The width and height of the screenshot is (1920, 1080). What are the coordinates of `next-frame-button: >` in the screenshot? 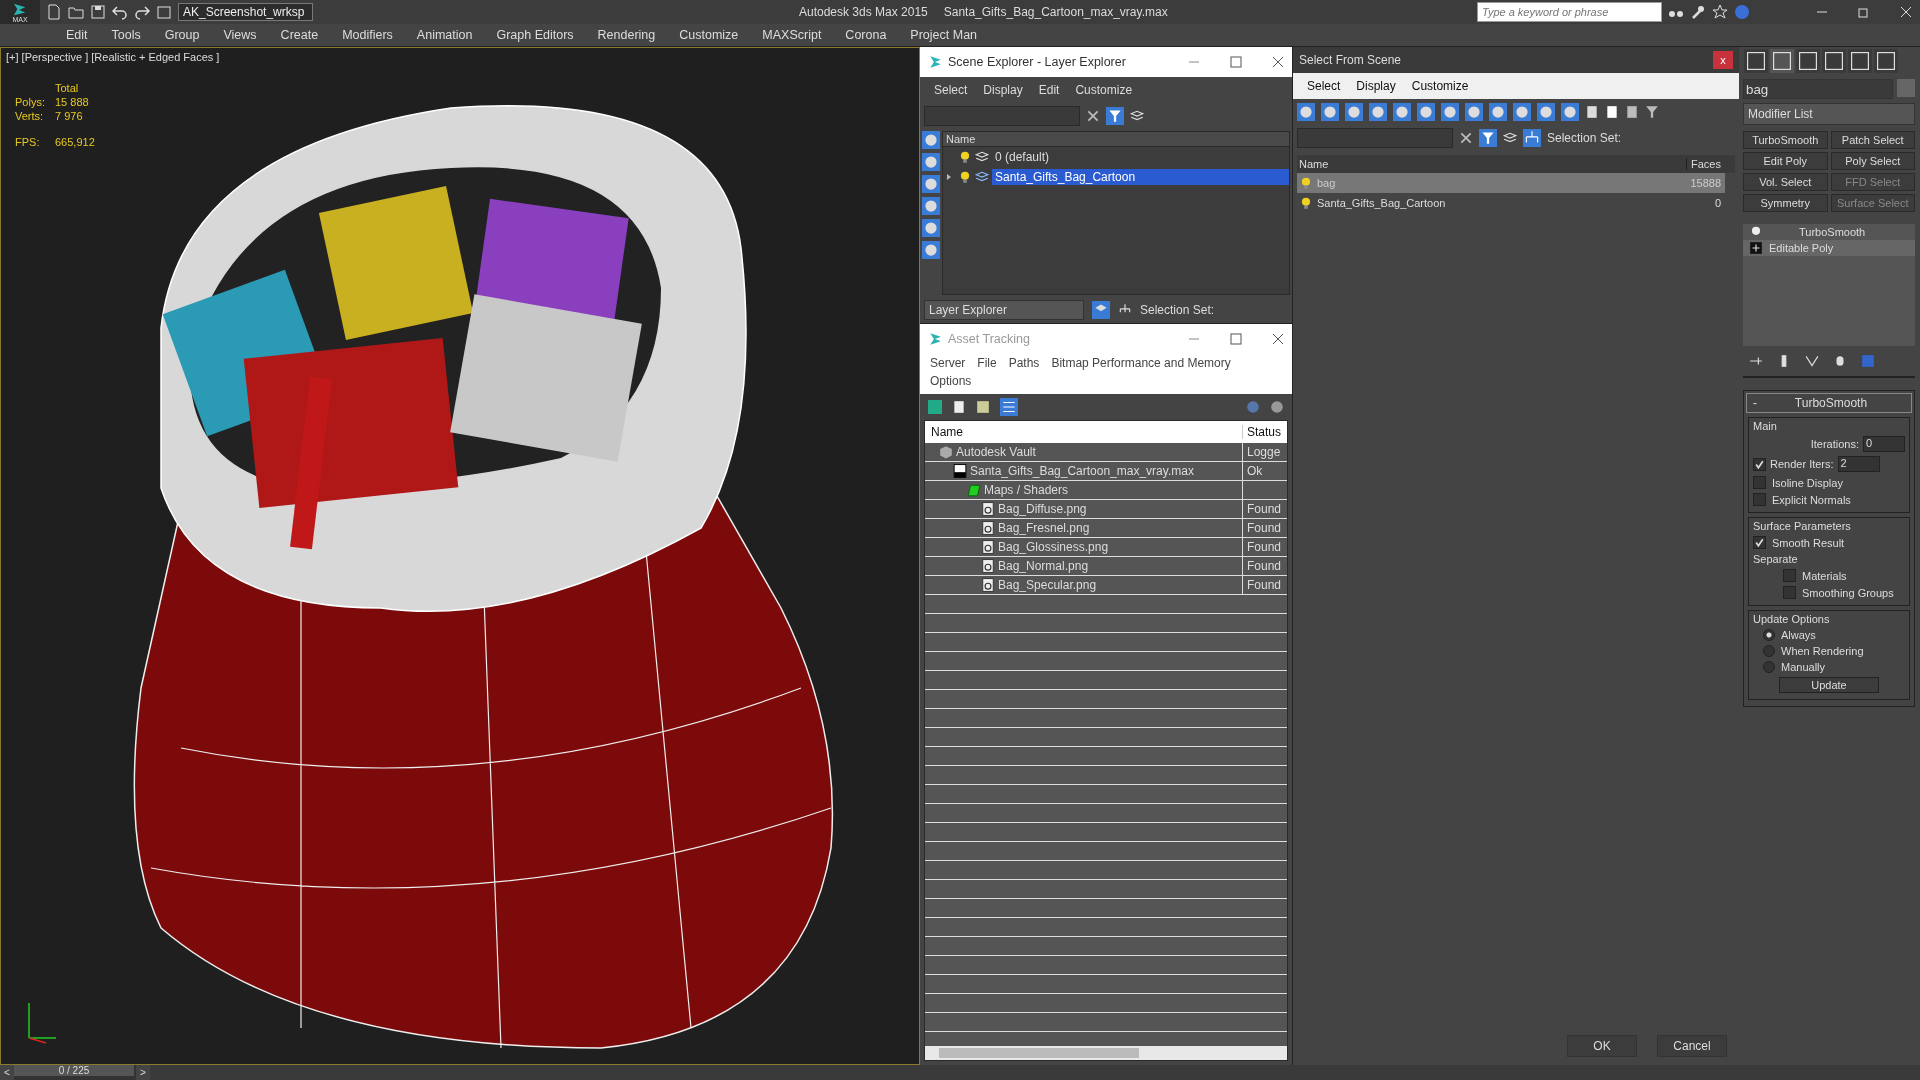 It's located at (143, 1072).